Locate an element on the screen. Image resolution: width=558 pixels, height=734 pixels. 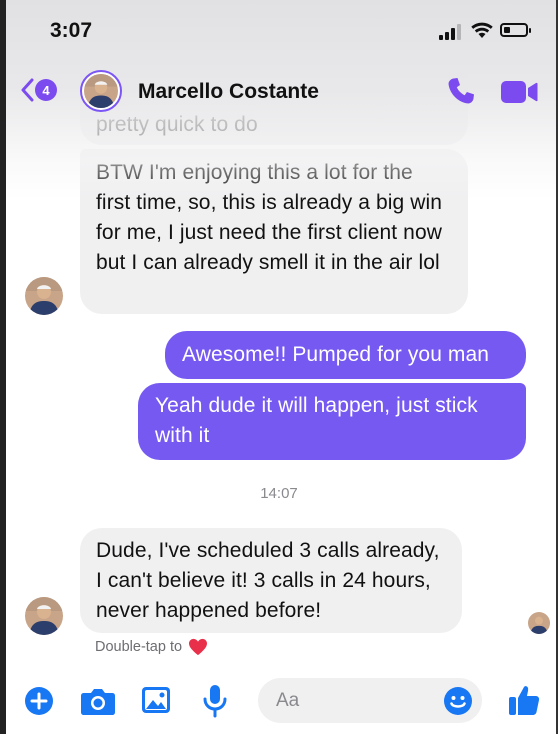
emoji-icon is located at coordinates (458, 701).